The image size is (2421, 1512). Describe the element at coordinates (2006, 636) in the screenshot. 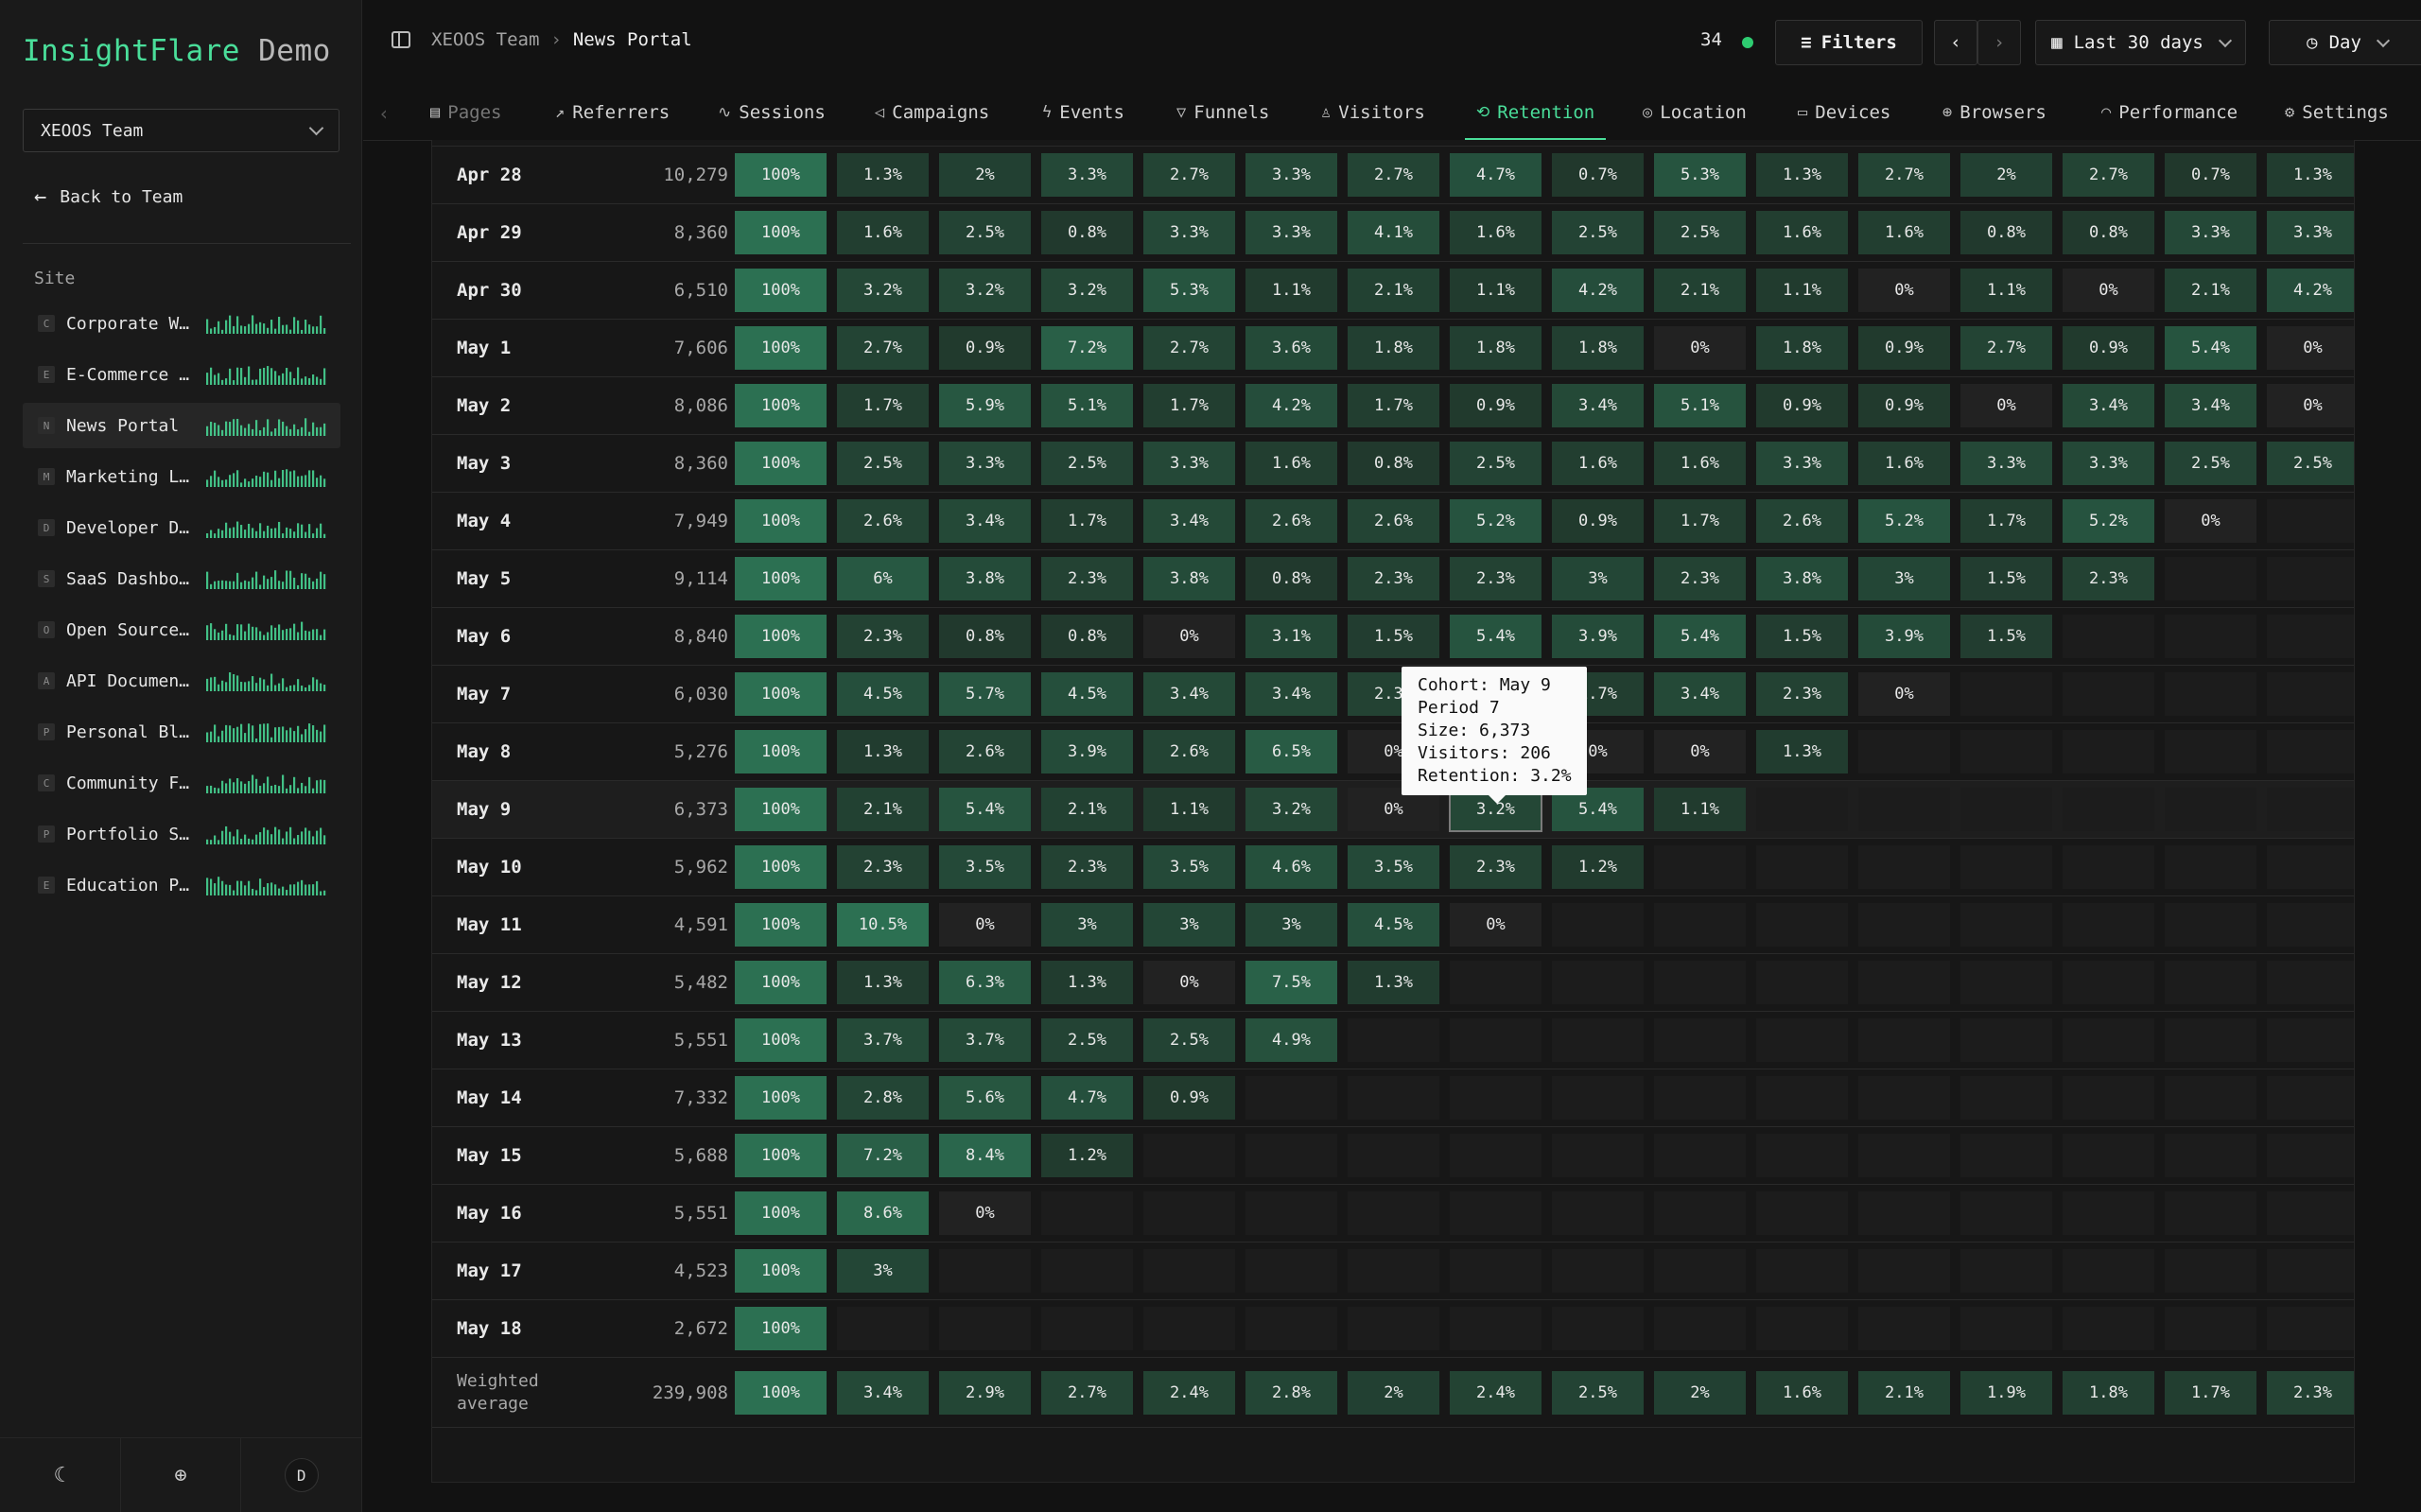

I see `retention-cell: 1.5%` at that location.